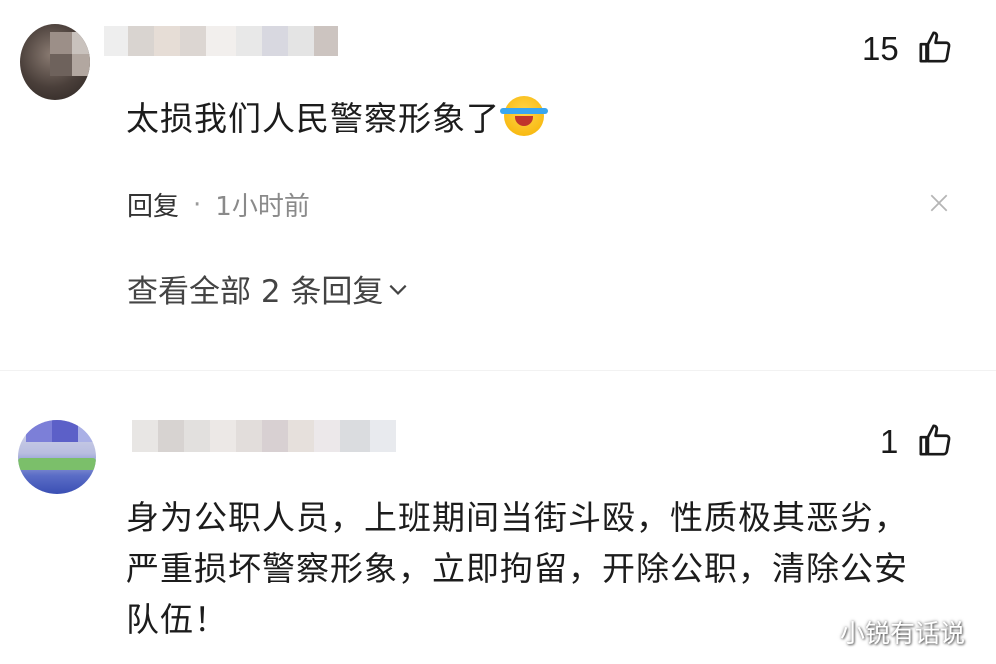 The width and height of the screenshot is (996, 664). What do you see at coordinates (517, 517) in the screenshot?
I see `comment-line: 身为公职人员，上班期间当街斗殴，性质极其恶劣，` at bounding box center [517, 517].